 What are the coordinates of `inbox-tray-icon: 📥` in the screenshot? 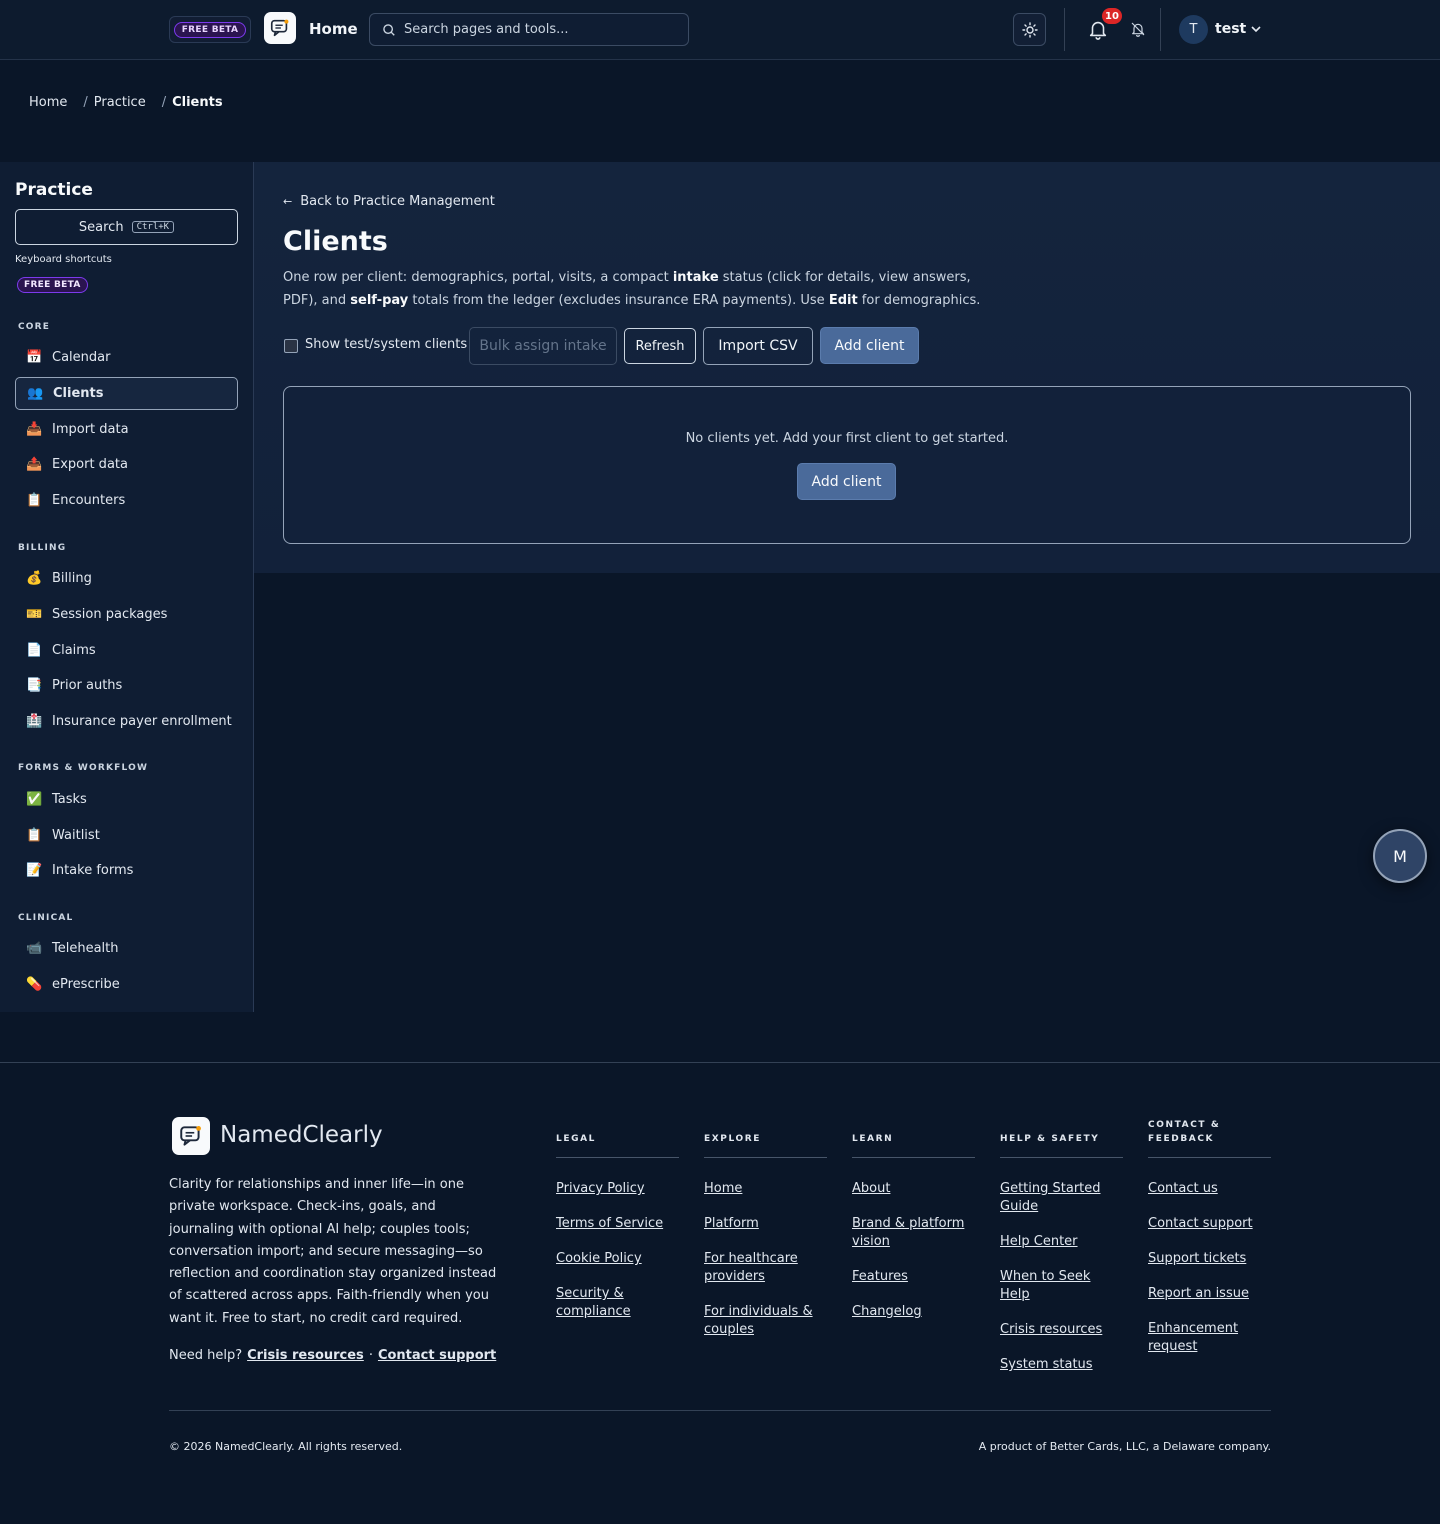 It's located at (34, 429).